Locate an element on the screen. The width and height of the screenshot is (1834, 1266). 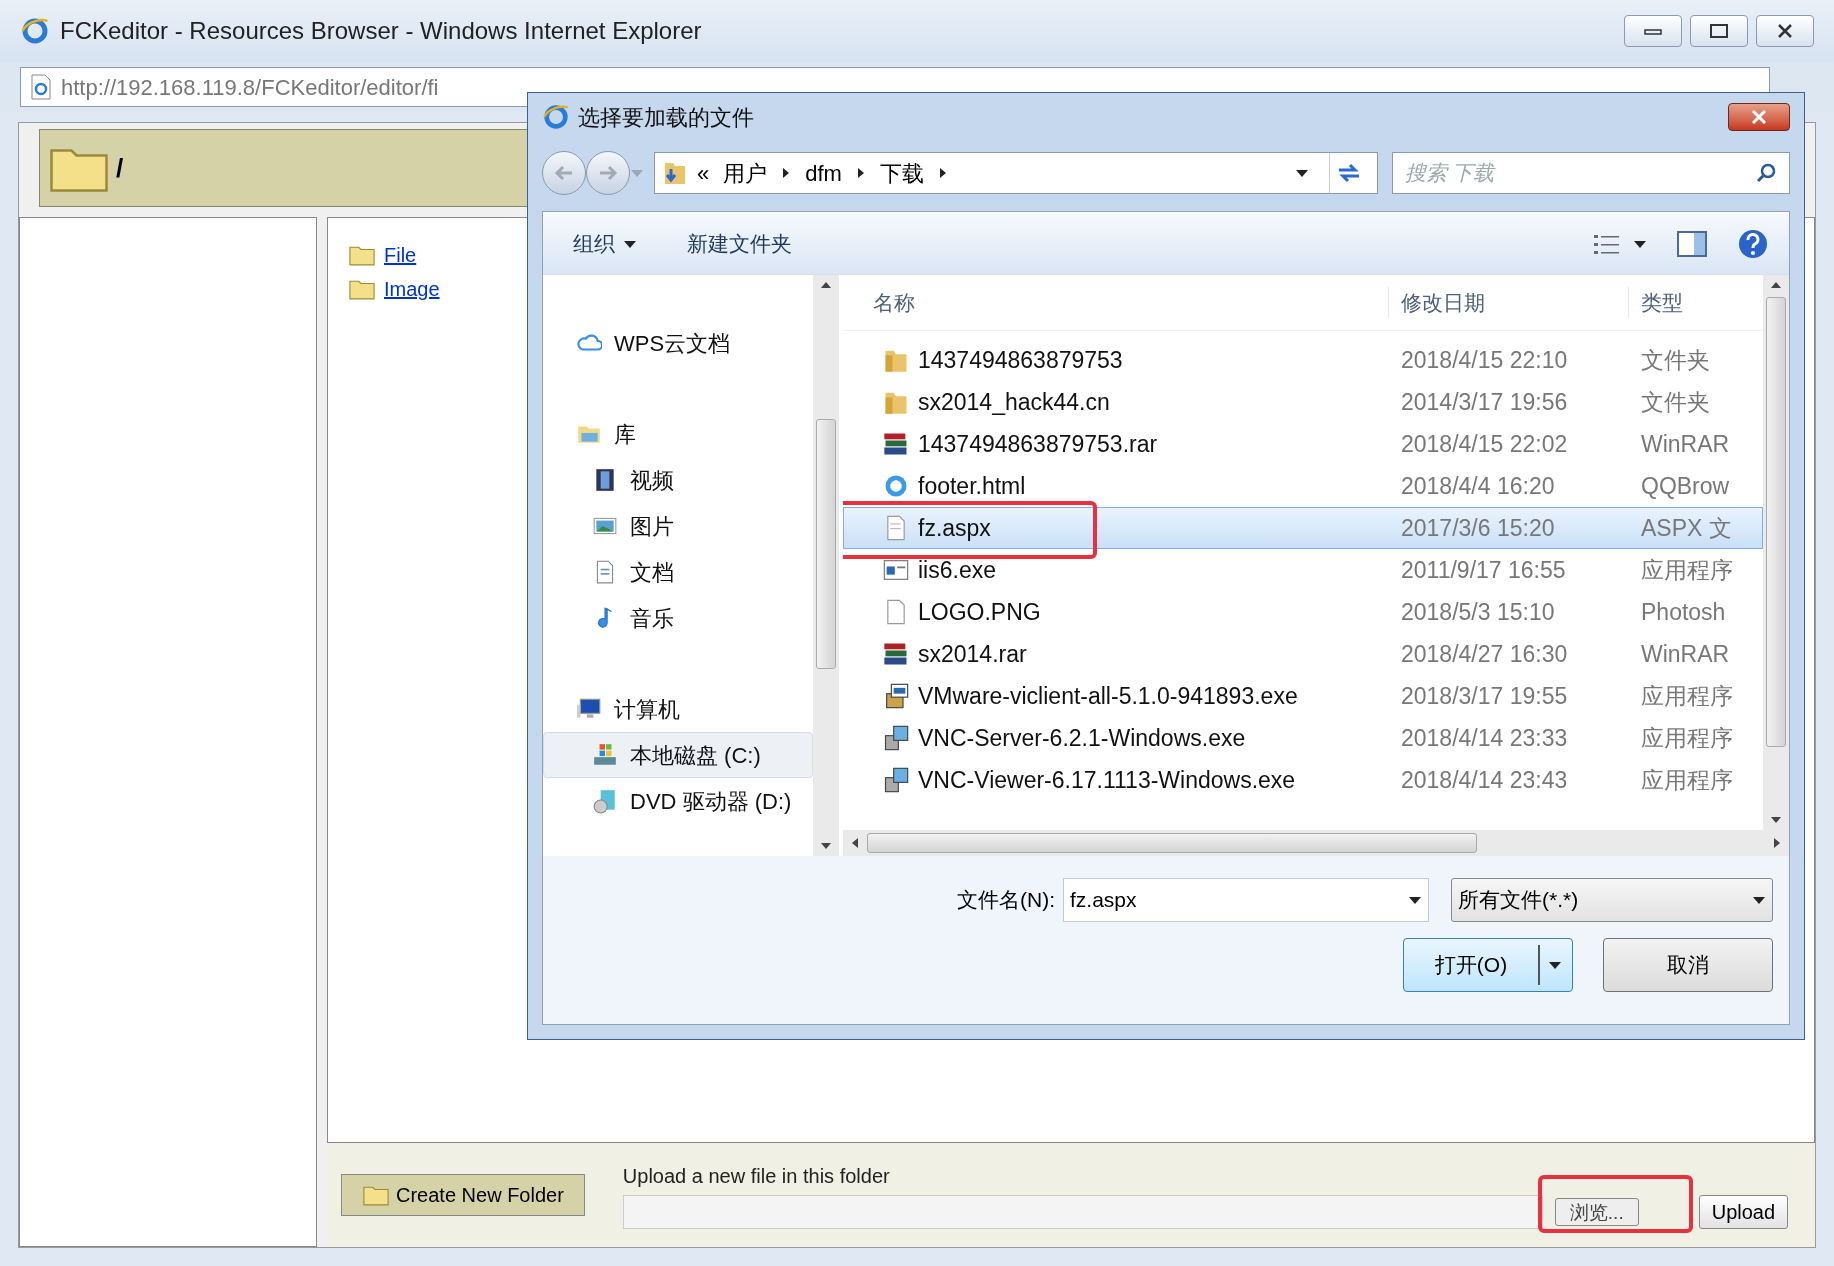
file-row: LOGO.PNG 2018/5/3 15:10 Photosh is located at coordinates (1303, 612).